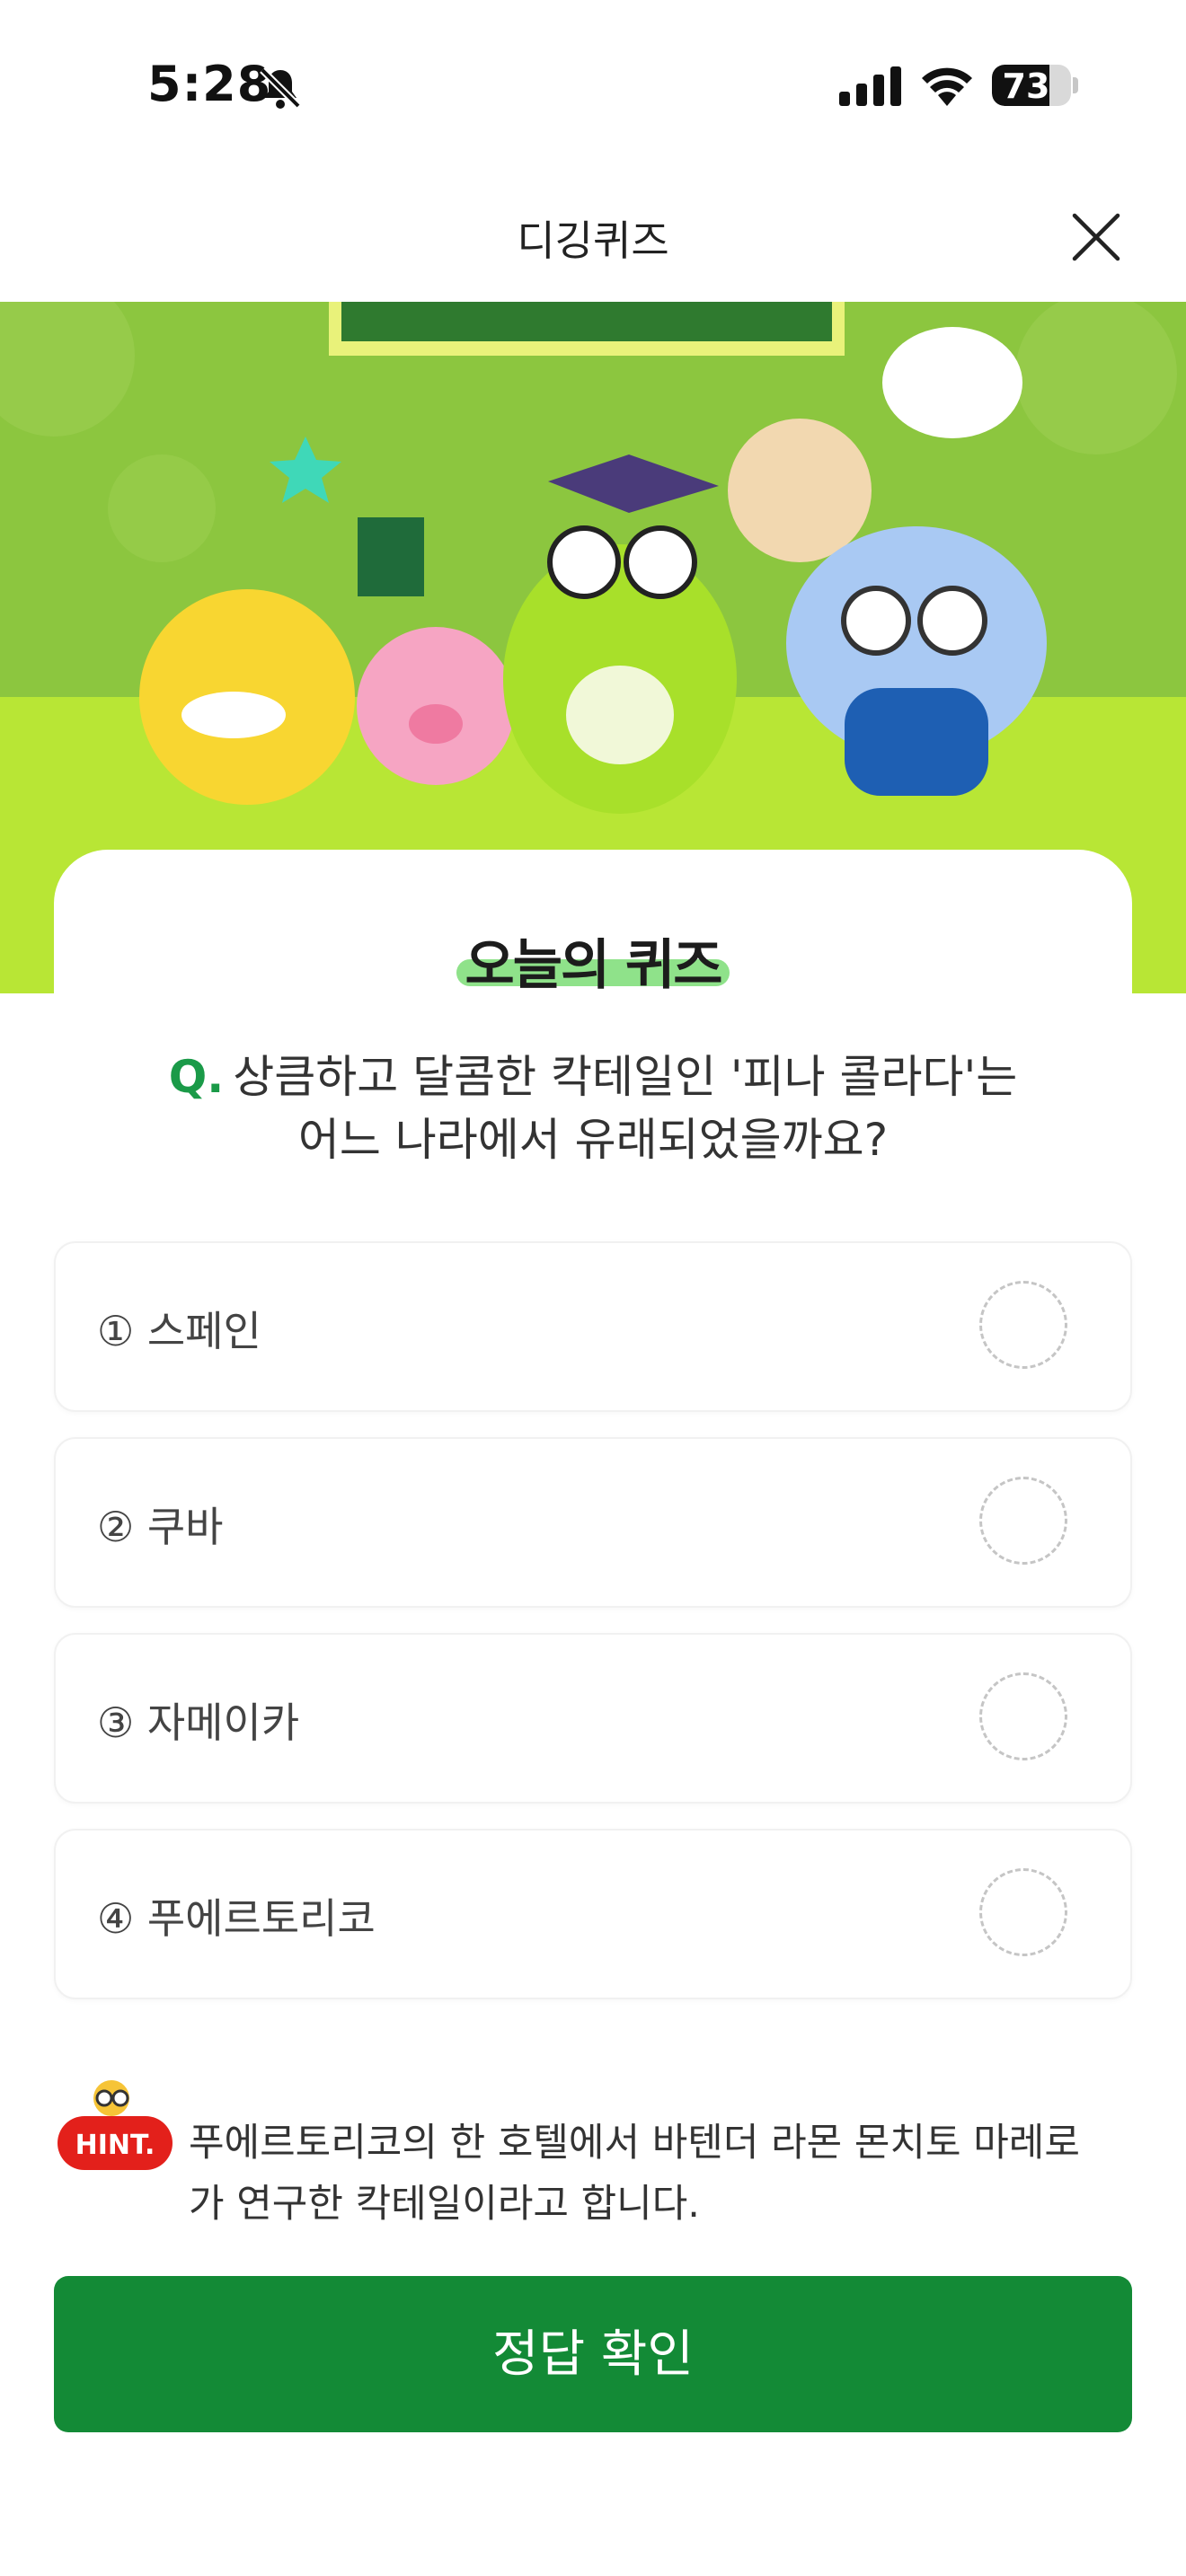 This screenshot has width=1186, height=2576. Describe the element at coordinates (593, 1914) in the screenshot. I see `answer-option-4: ④ 푸에르토리코` at that location.